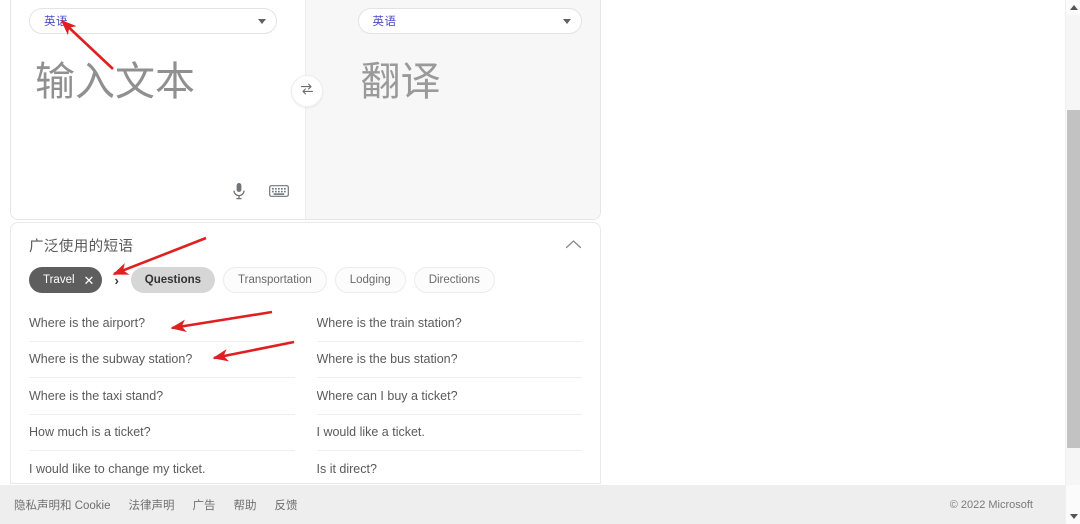  I want to click on chip-travel-label: Travel, so click(59, 280).